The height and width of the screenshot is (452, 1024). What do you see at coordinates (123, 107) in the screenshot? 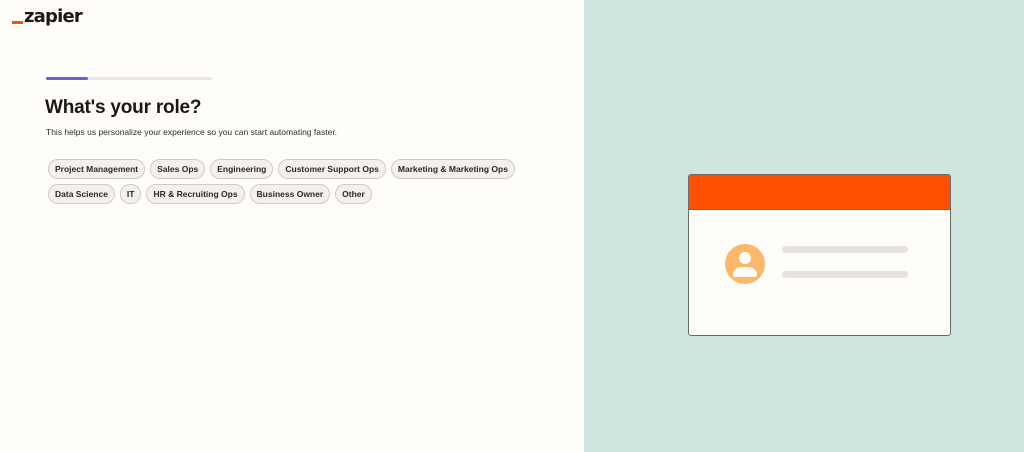
I see `page-title: What's your role?` at bounding box center [123, 107].